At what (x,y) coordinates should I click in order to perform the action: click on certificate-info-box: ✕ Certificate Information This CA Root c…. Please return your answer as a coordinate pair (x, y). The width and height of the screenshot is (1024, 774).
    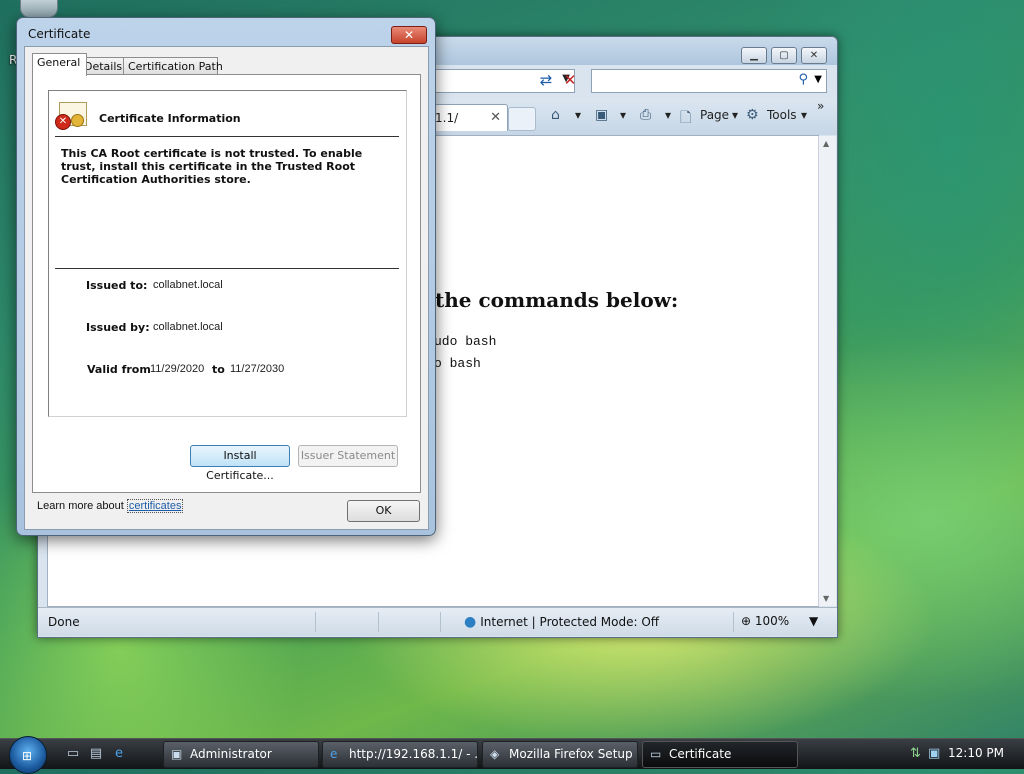
    Looking at the image, I should click on (227, 253).